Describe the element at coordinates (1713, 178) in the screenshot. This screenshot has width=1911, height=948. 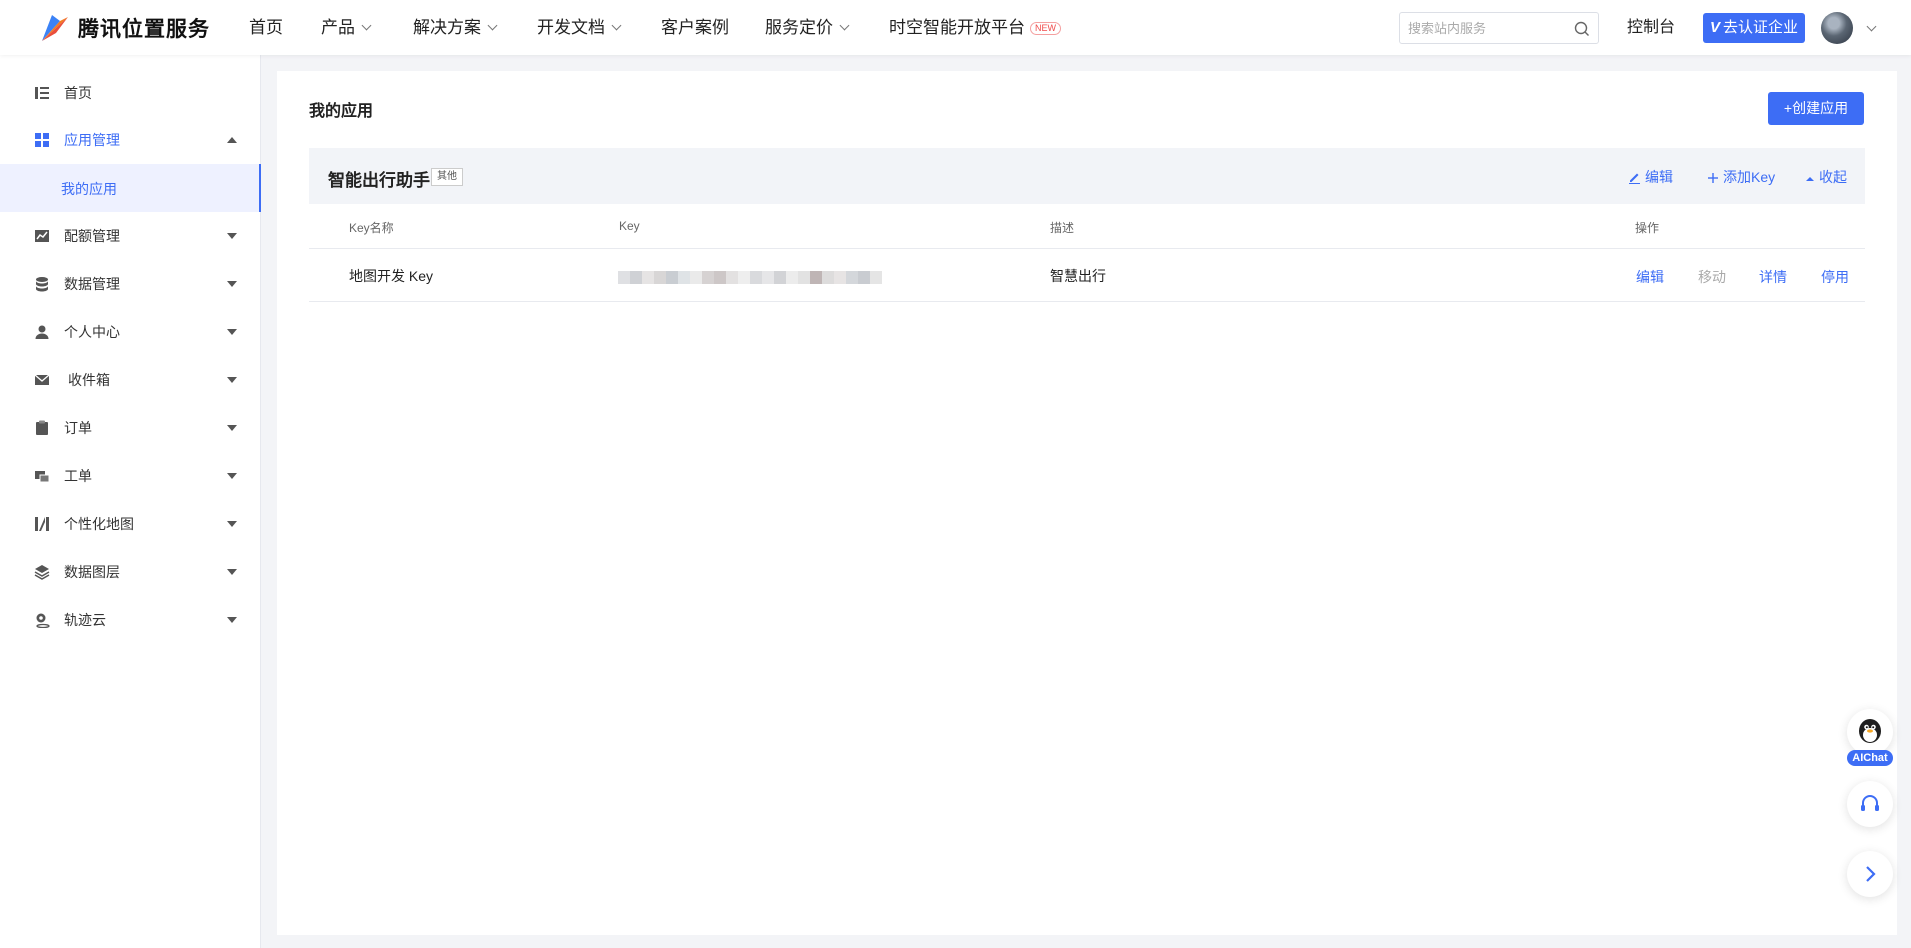
I see `plus-icon` at that location.